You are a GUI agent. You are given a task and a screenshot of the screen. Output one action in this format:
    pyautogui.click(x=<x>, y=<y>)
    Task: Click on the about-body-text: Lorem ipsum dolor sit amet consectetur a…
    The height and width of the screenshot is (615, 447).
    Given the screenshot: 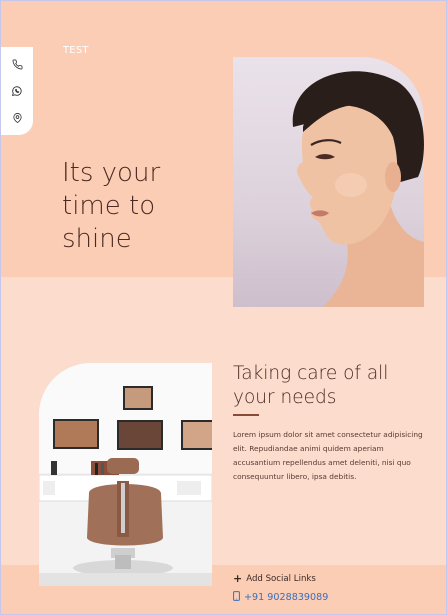 What is the action you would take?
    pyautogui.click(x=328, y=455)
    